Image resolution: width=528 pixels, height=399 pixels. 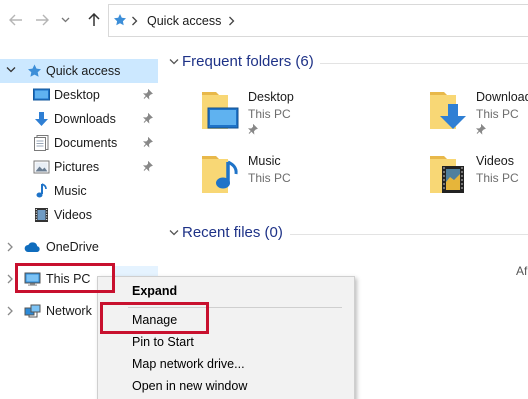 What do you see at coordinates (83, 71) in the screenshot?
I see `sidebar-item-label: Quick access` at bounding box center [83, 71].